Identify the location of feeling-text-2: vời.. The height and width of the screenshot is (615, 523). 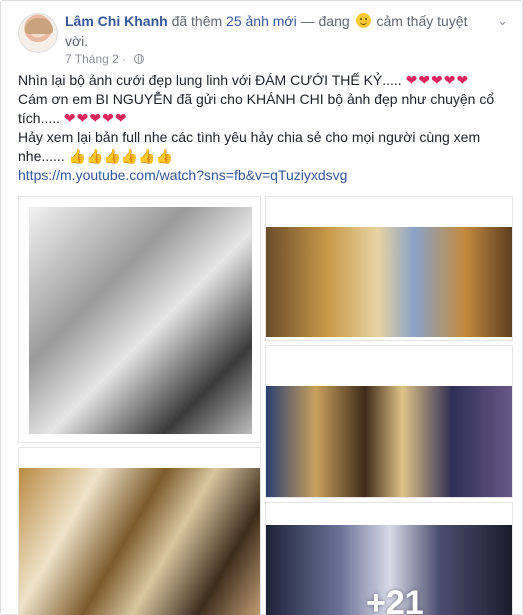
(77, 41).